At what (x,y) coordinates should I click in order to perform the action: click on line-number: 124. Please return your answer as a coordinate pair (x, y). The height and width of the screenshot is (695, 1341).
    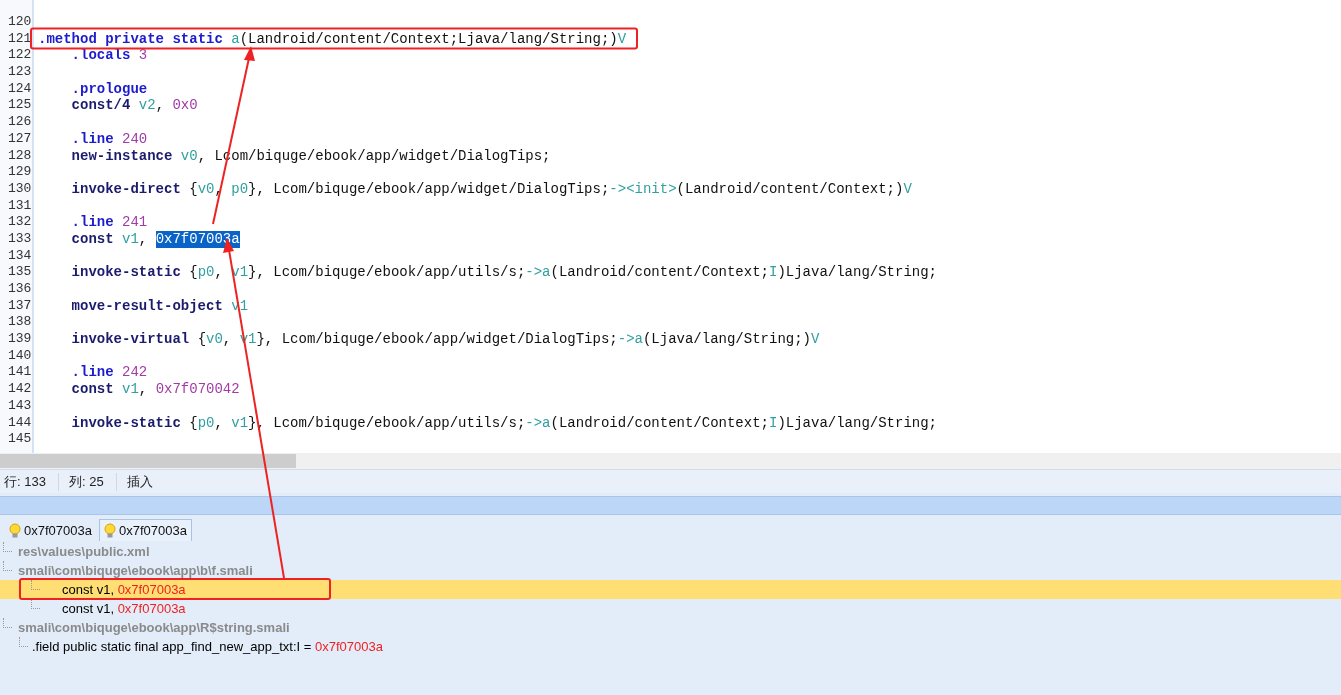
    Looking at the image, I should click on (19, 89).